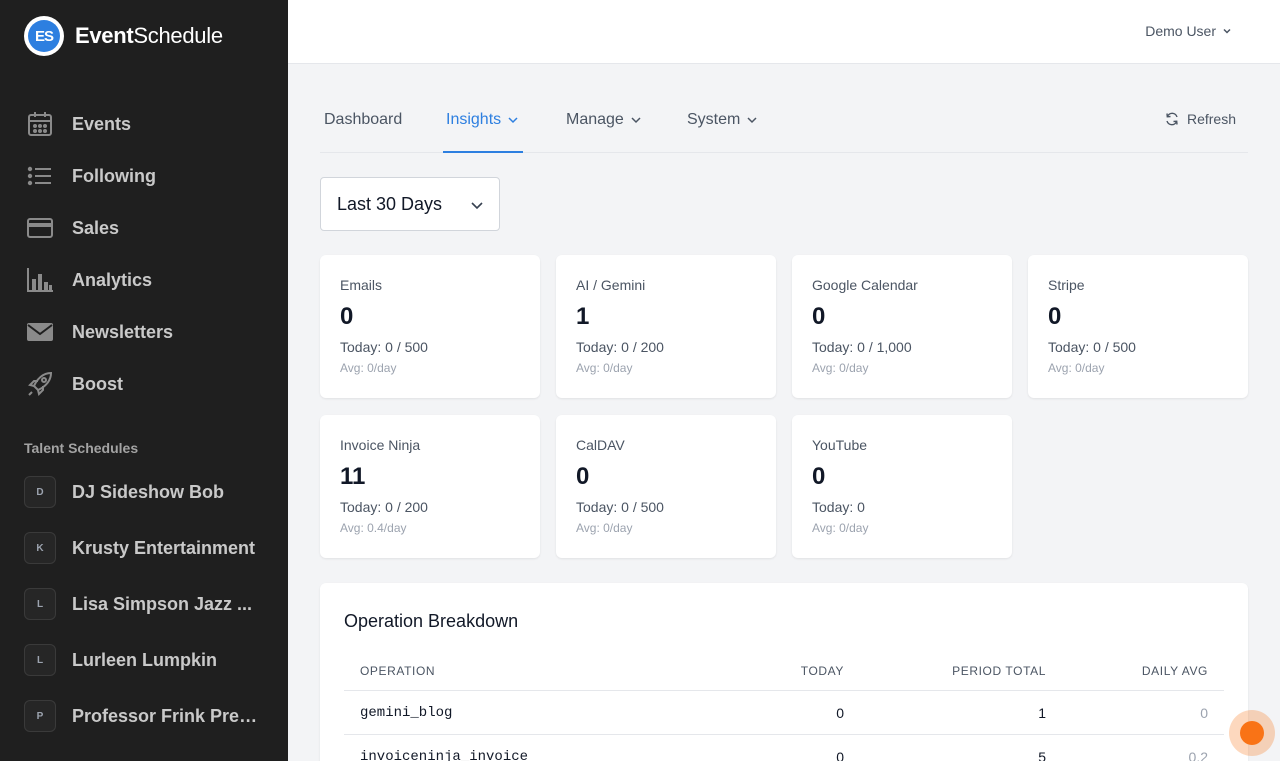 The height and width of the screenshot is (761, 1280). I want to click on tab-manage: Manage, so click(604, 125).